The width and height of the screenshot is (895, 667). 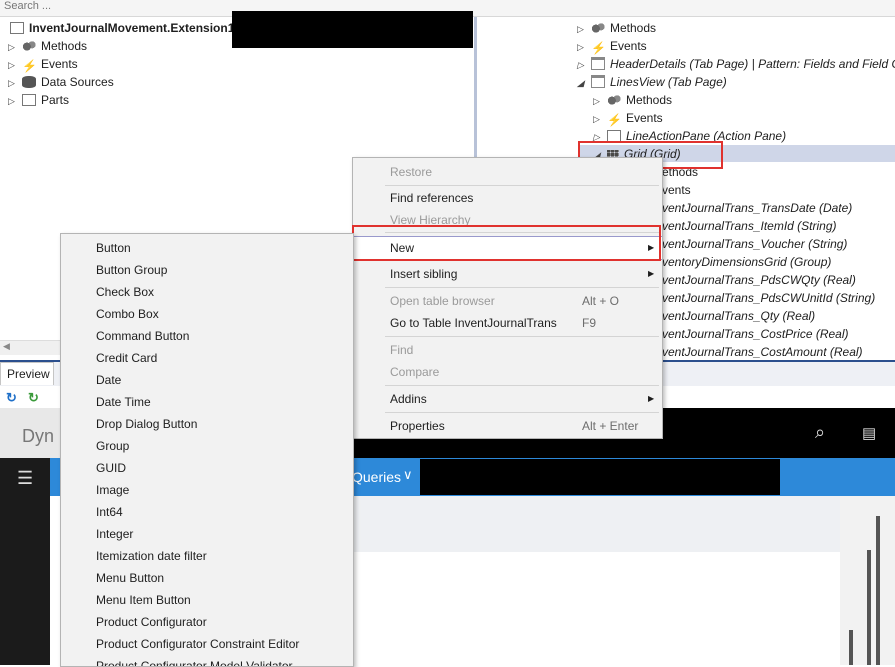 What do you see at coordinates (126, 358) in the screenshot?
I see `submenu-item-credit-card: Credit Card` at bounding box center [126, 358].